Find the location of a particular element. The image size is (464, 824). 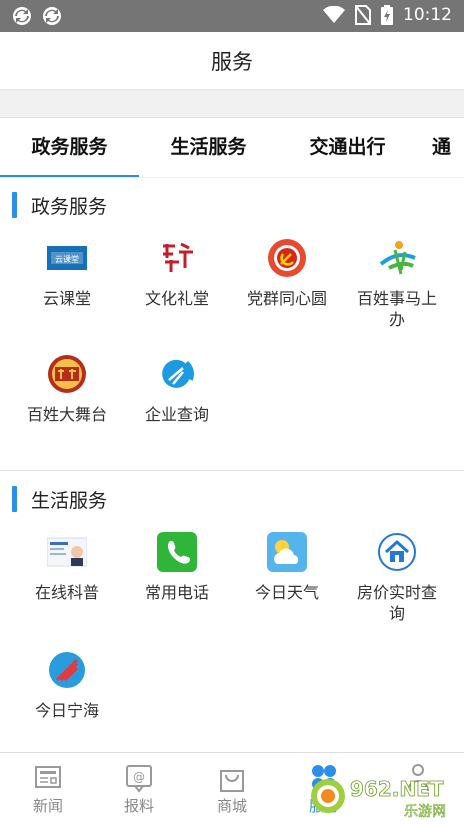

science-icon is located at coordinates (67, 552).